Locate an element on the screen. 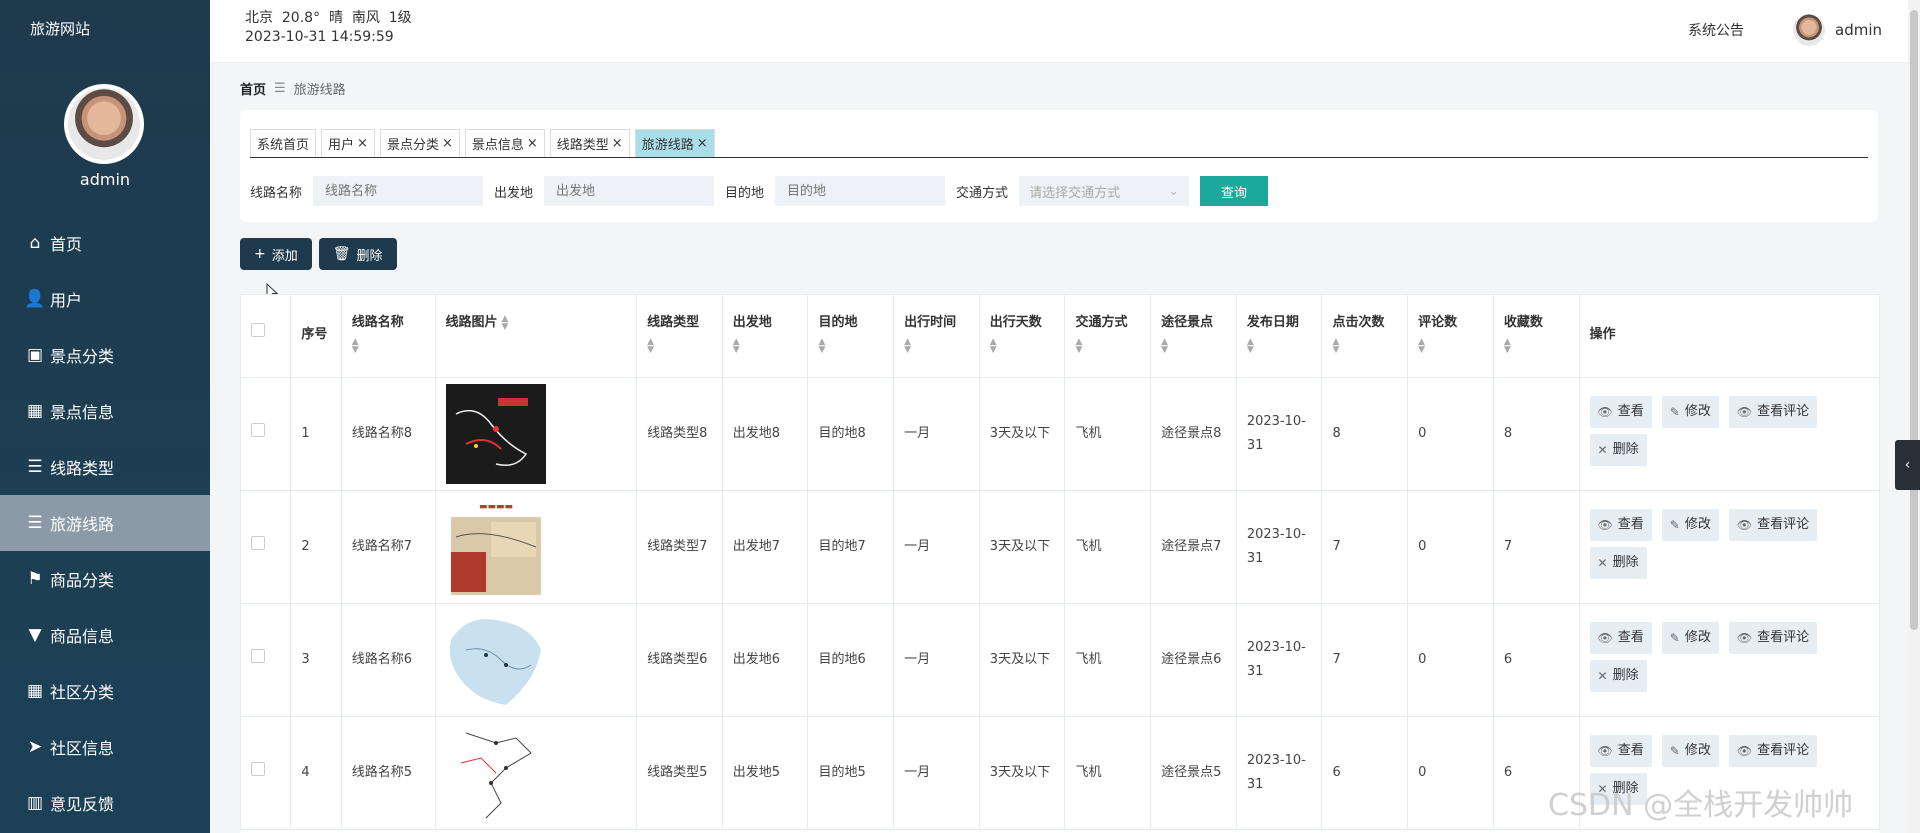 The width and height of the screenshot is (1920, 833). column-header: 出发地 ▲ ▼ is located at coordinates (765, 336).